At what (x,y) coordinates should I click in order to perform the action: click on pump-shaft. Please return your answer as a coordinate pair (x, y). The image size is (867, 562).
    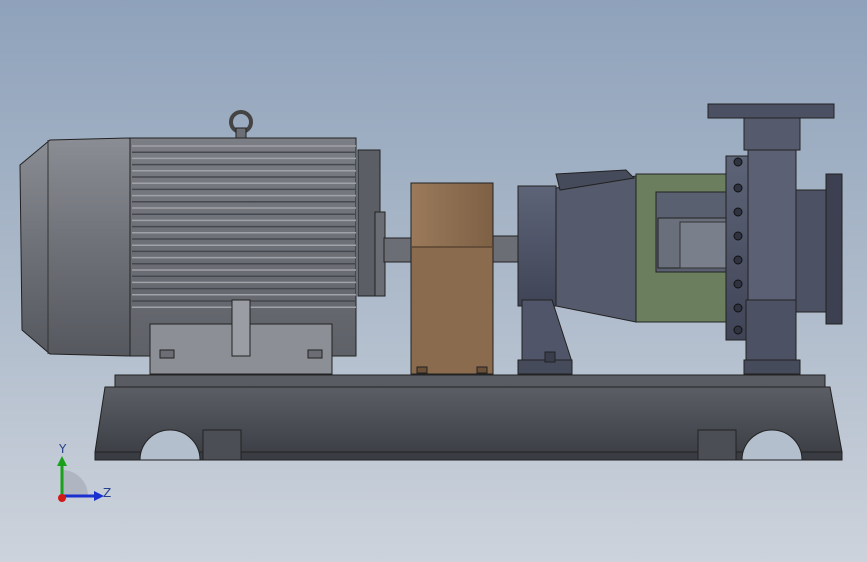
    Looking at the image, I should click on (506, 249).